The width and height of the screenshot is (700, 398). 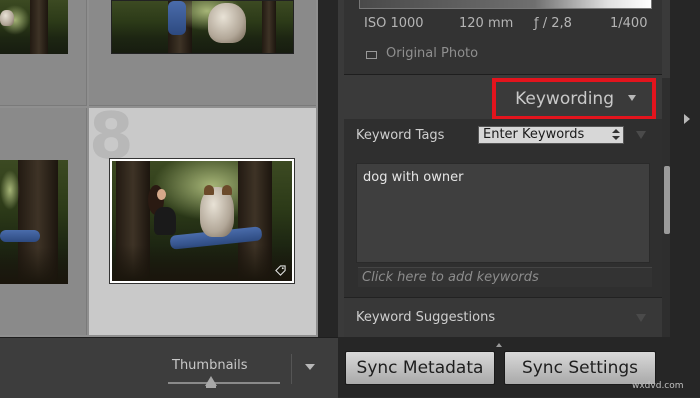 What do you see at coordinates (574, 99) in the screenshot?
I see `red-highlight-box` at bounding box center [574, 99].